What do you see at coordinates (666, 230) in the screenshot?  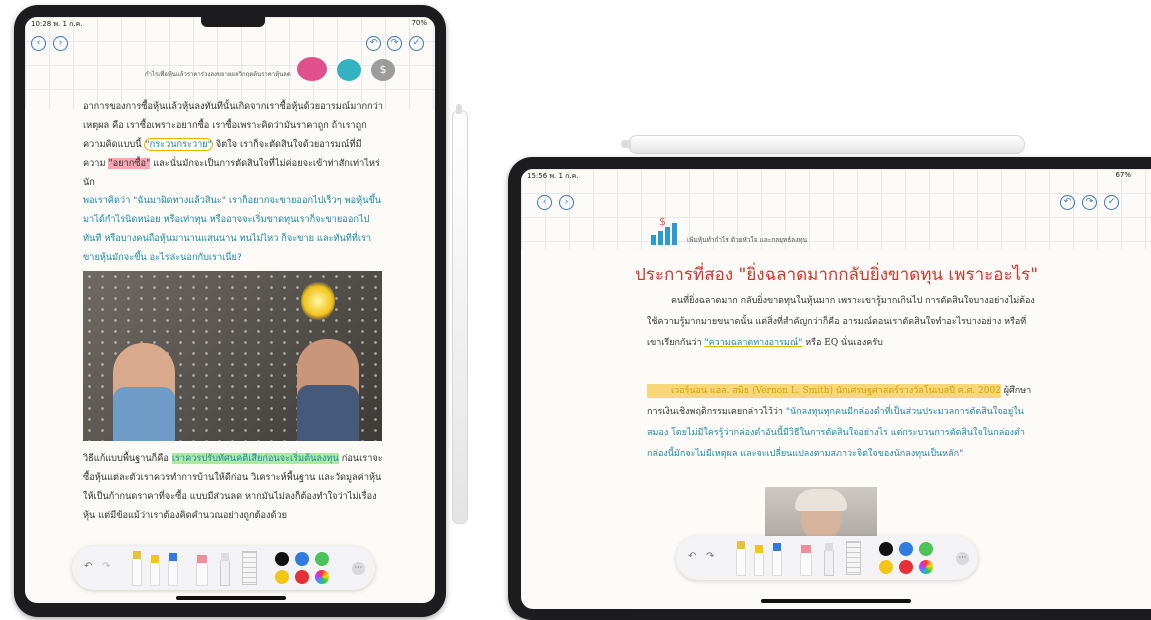 I see `chart-icon: $` at bounding box center [666, 230].